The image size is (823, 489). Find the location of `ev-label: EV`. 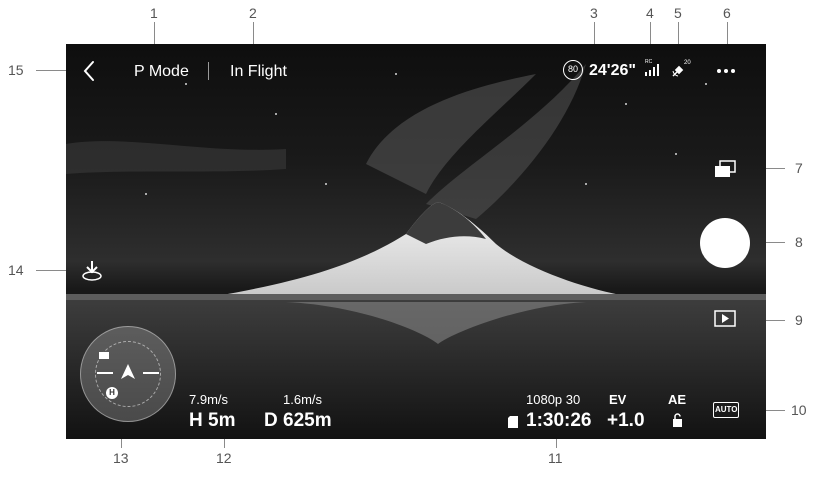

ev-label: EV is located at coordinates (618, 399).